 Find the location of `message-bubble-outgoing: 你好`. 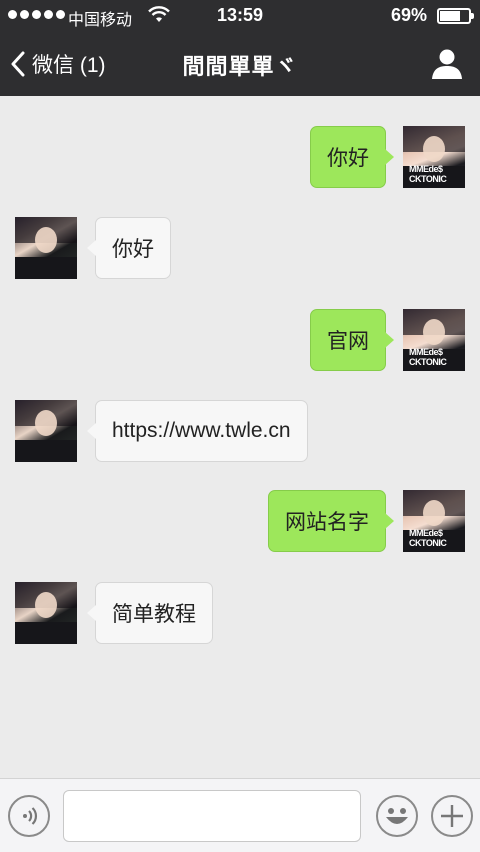

message-bubble-outgoing: 你好 is located at coordinates (352, 157).